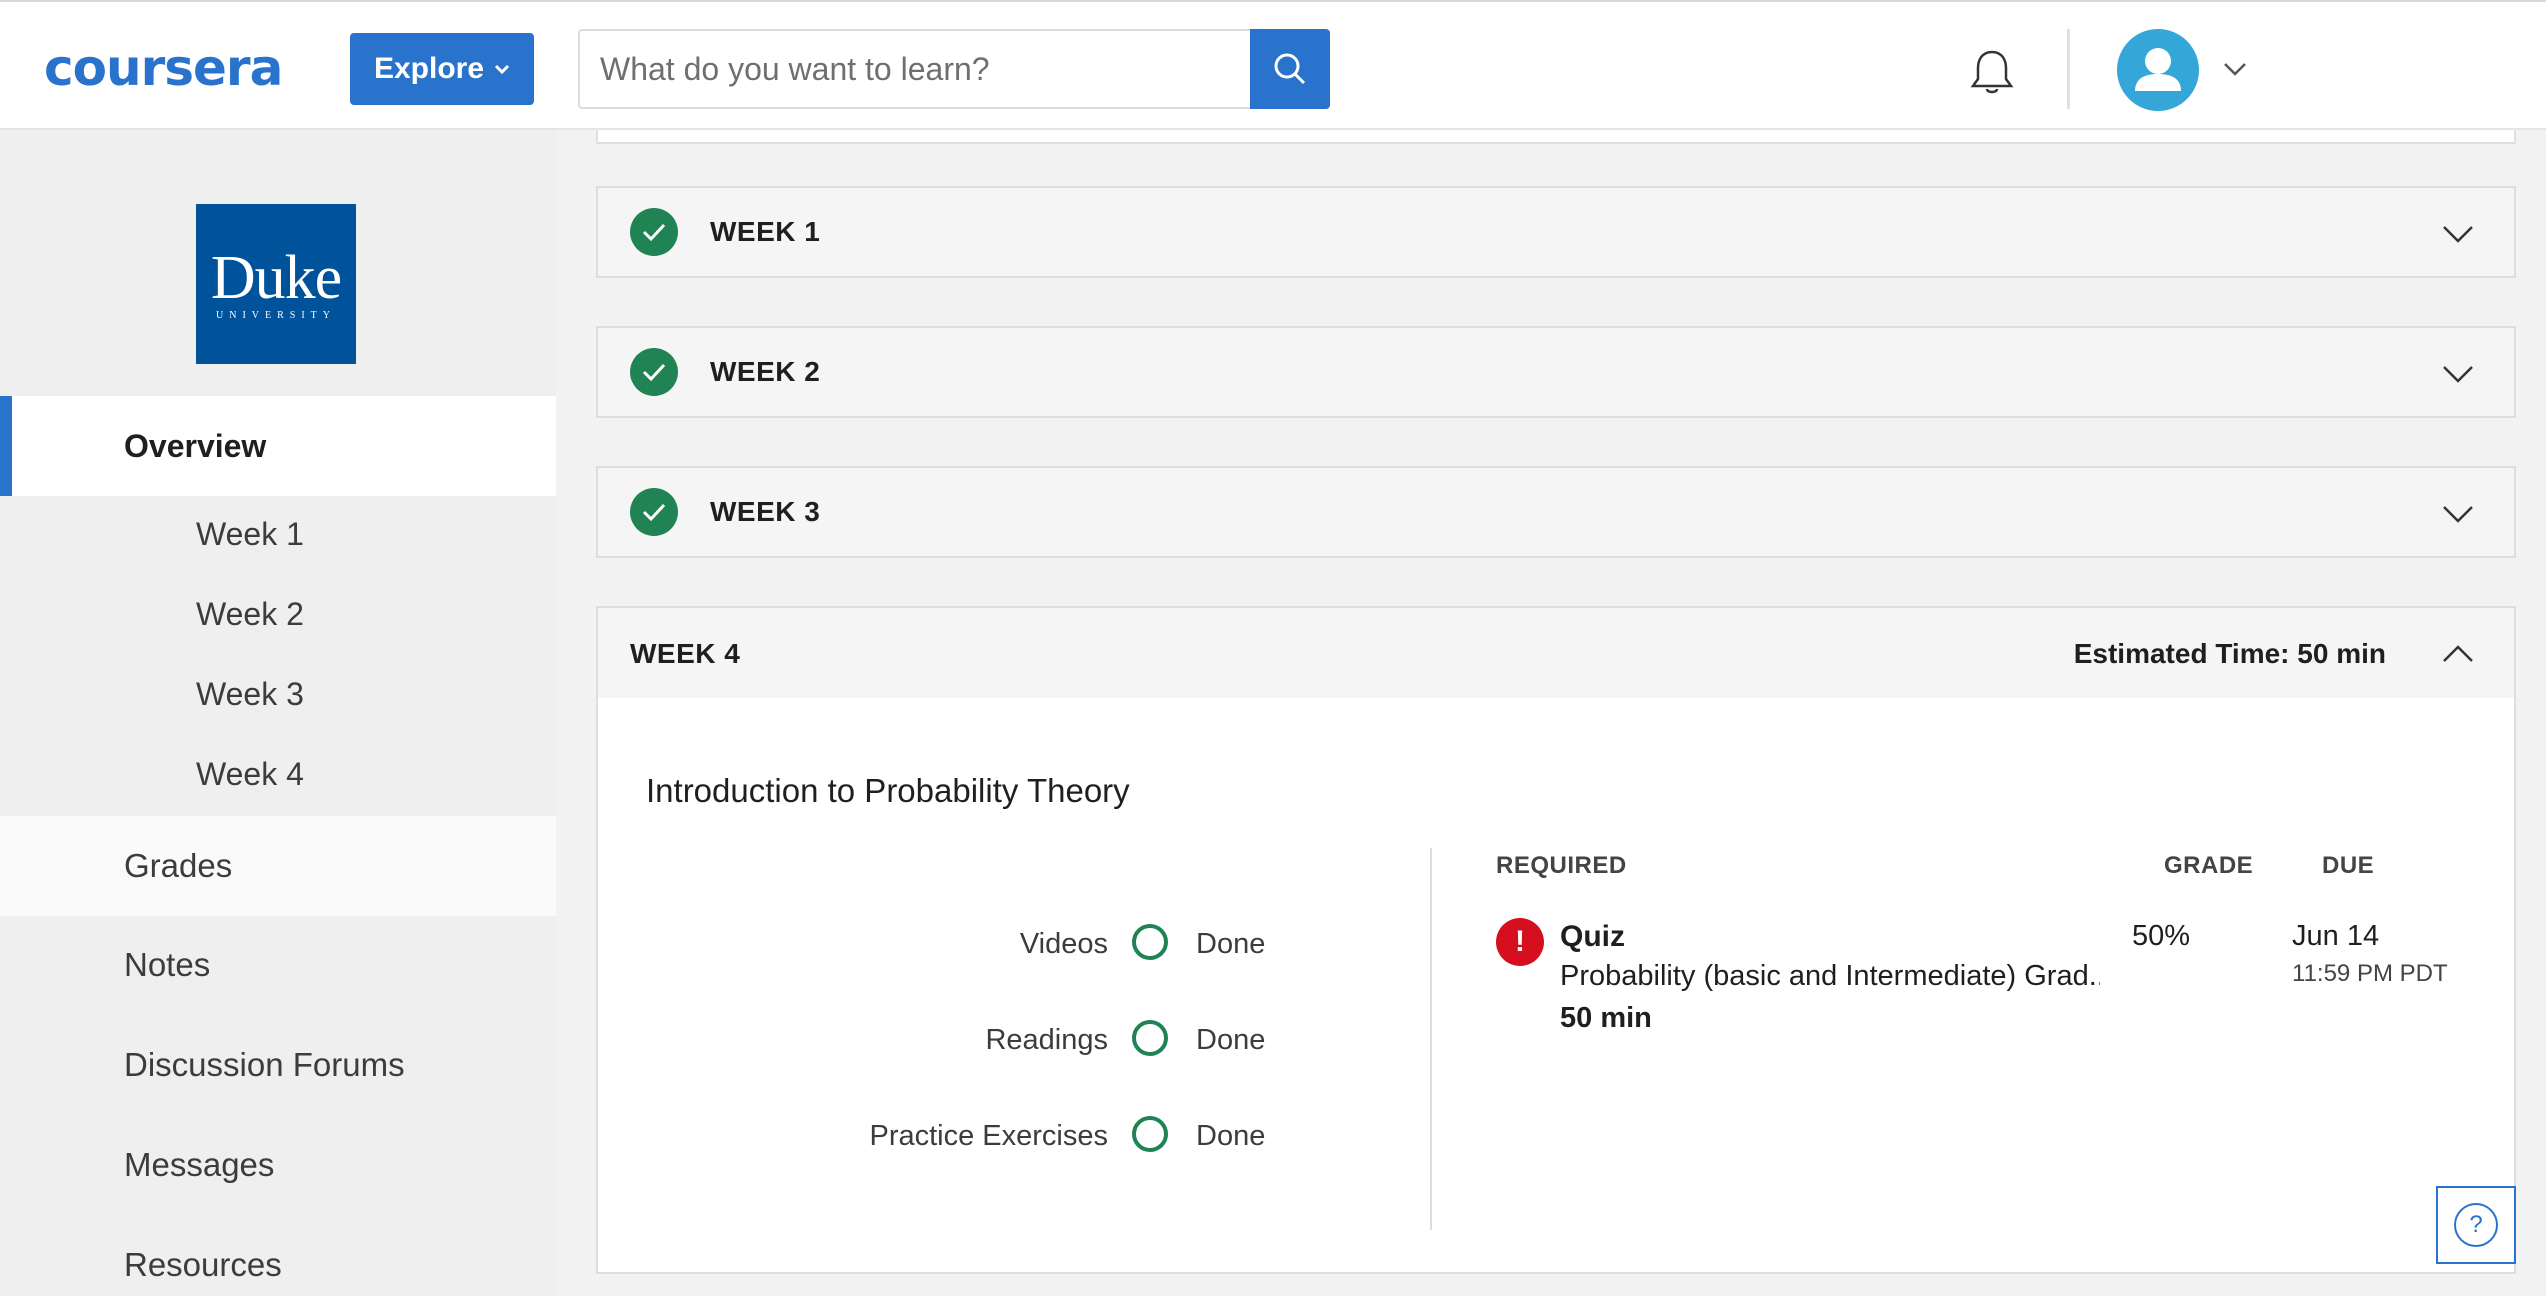 This screenshot has width=2546, height=1296. I want to click on active-indicator, so click(6, 446).